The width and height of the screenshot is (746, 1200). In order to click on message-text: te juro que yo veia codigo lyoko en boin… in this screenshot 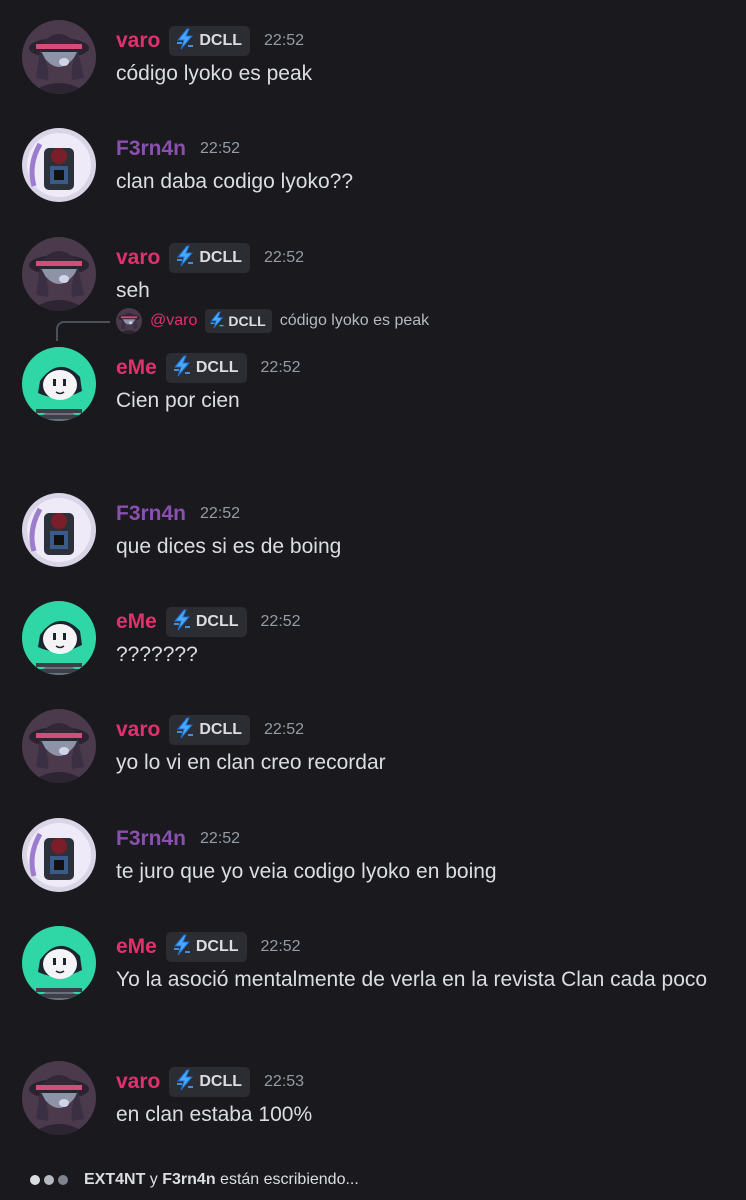, I will do `click(306, 871)`.